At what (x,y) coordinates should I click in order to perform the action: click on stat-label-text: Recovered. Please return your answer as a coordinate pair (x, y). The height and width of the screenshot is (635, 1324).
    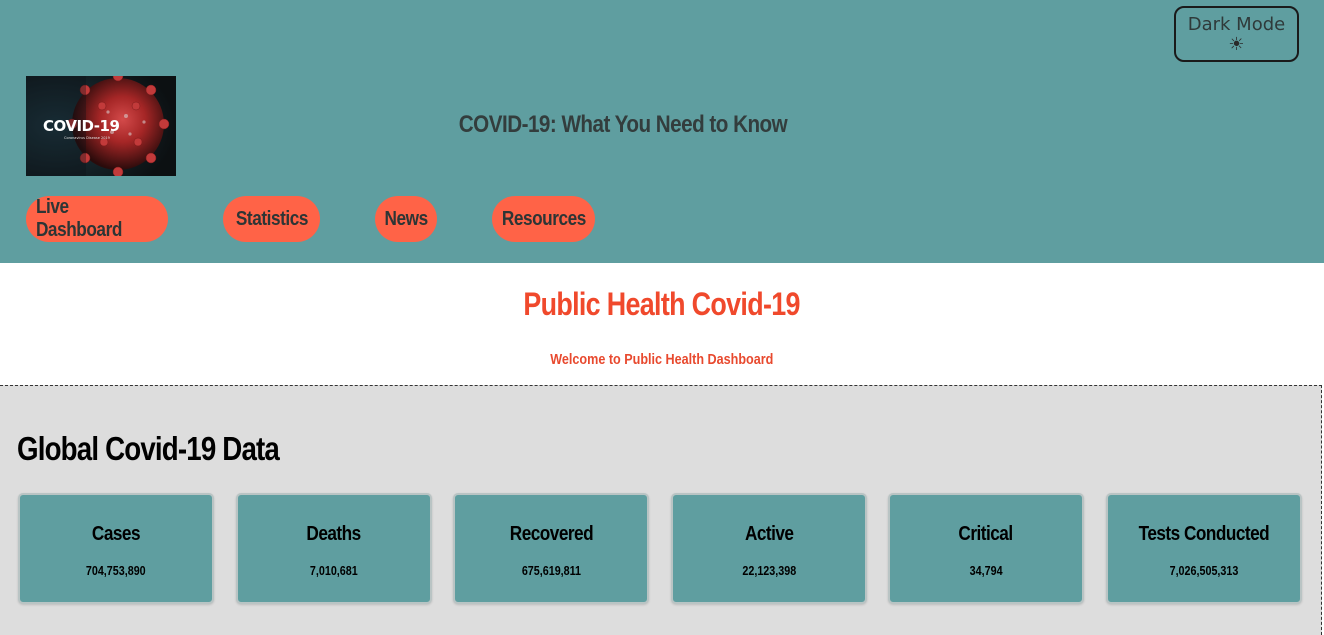
    Looking at the image, I should click on (551, 534).